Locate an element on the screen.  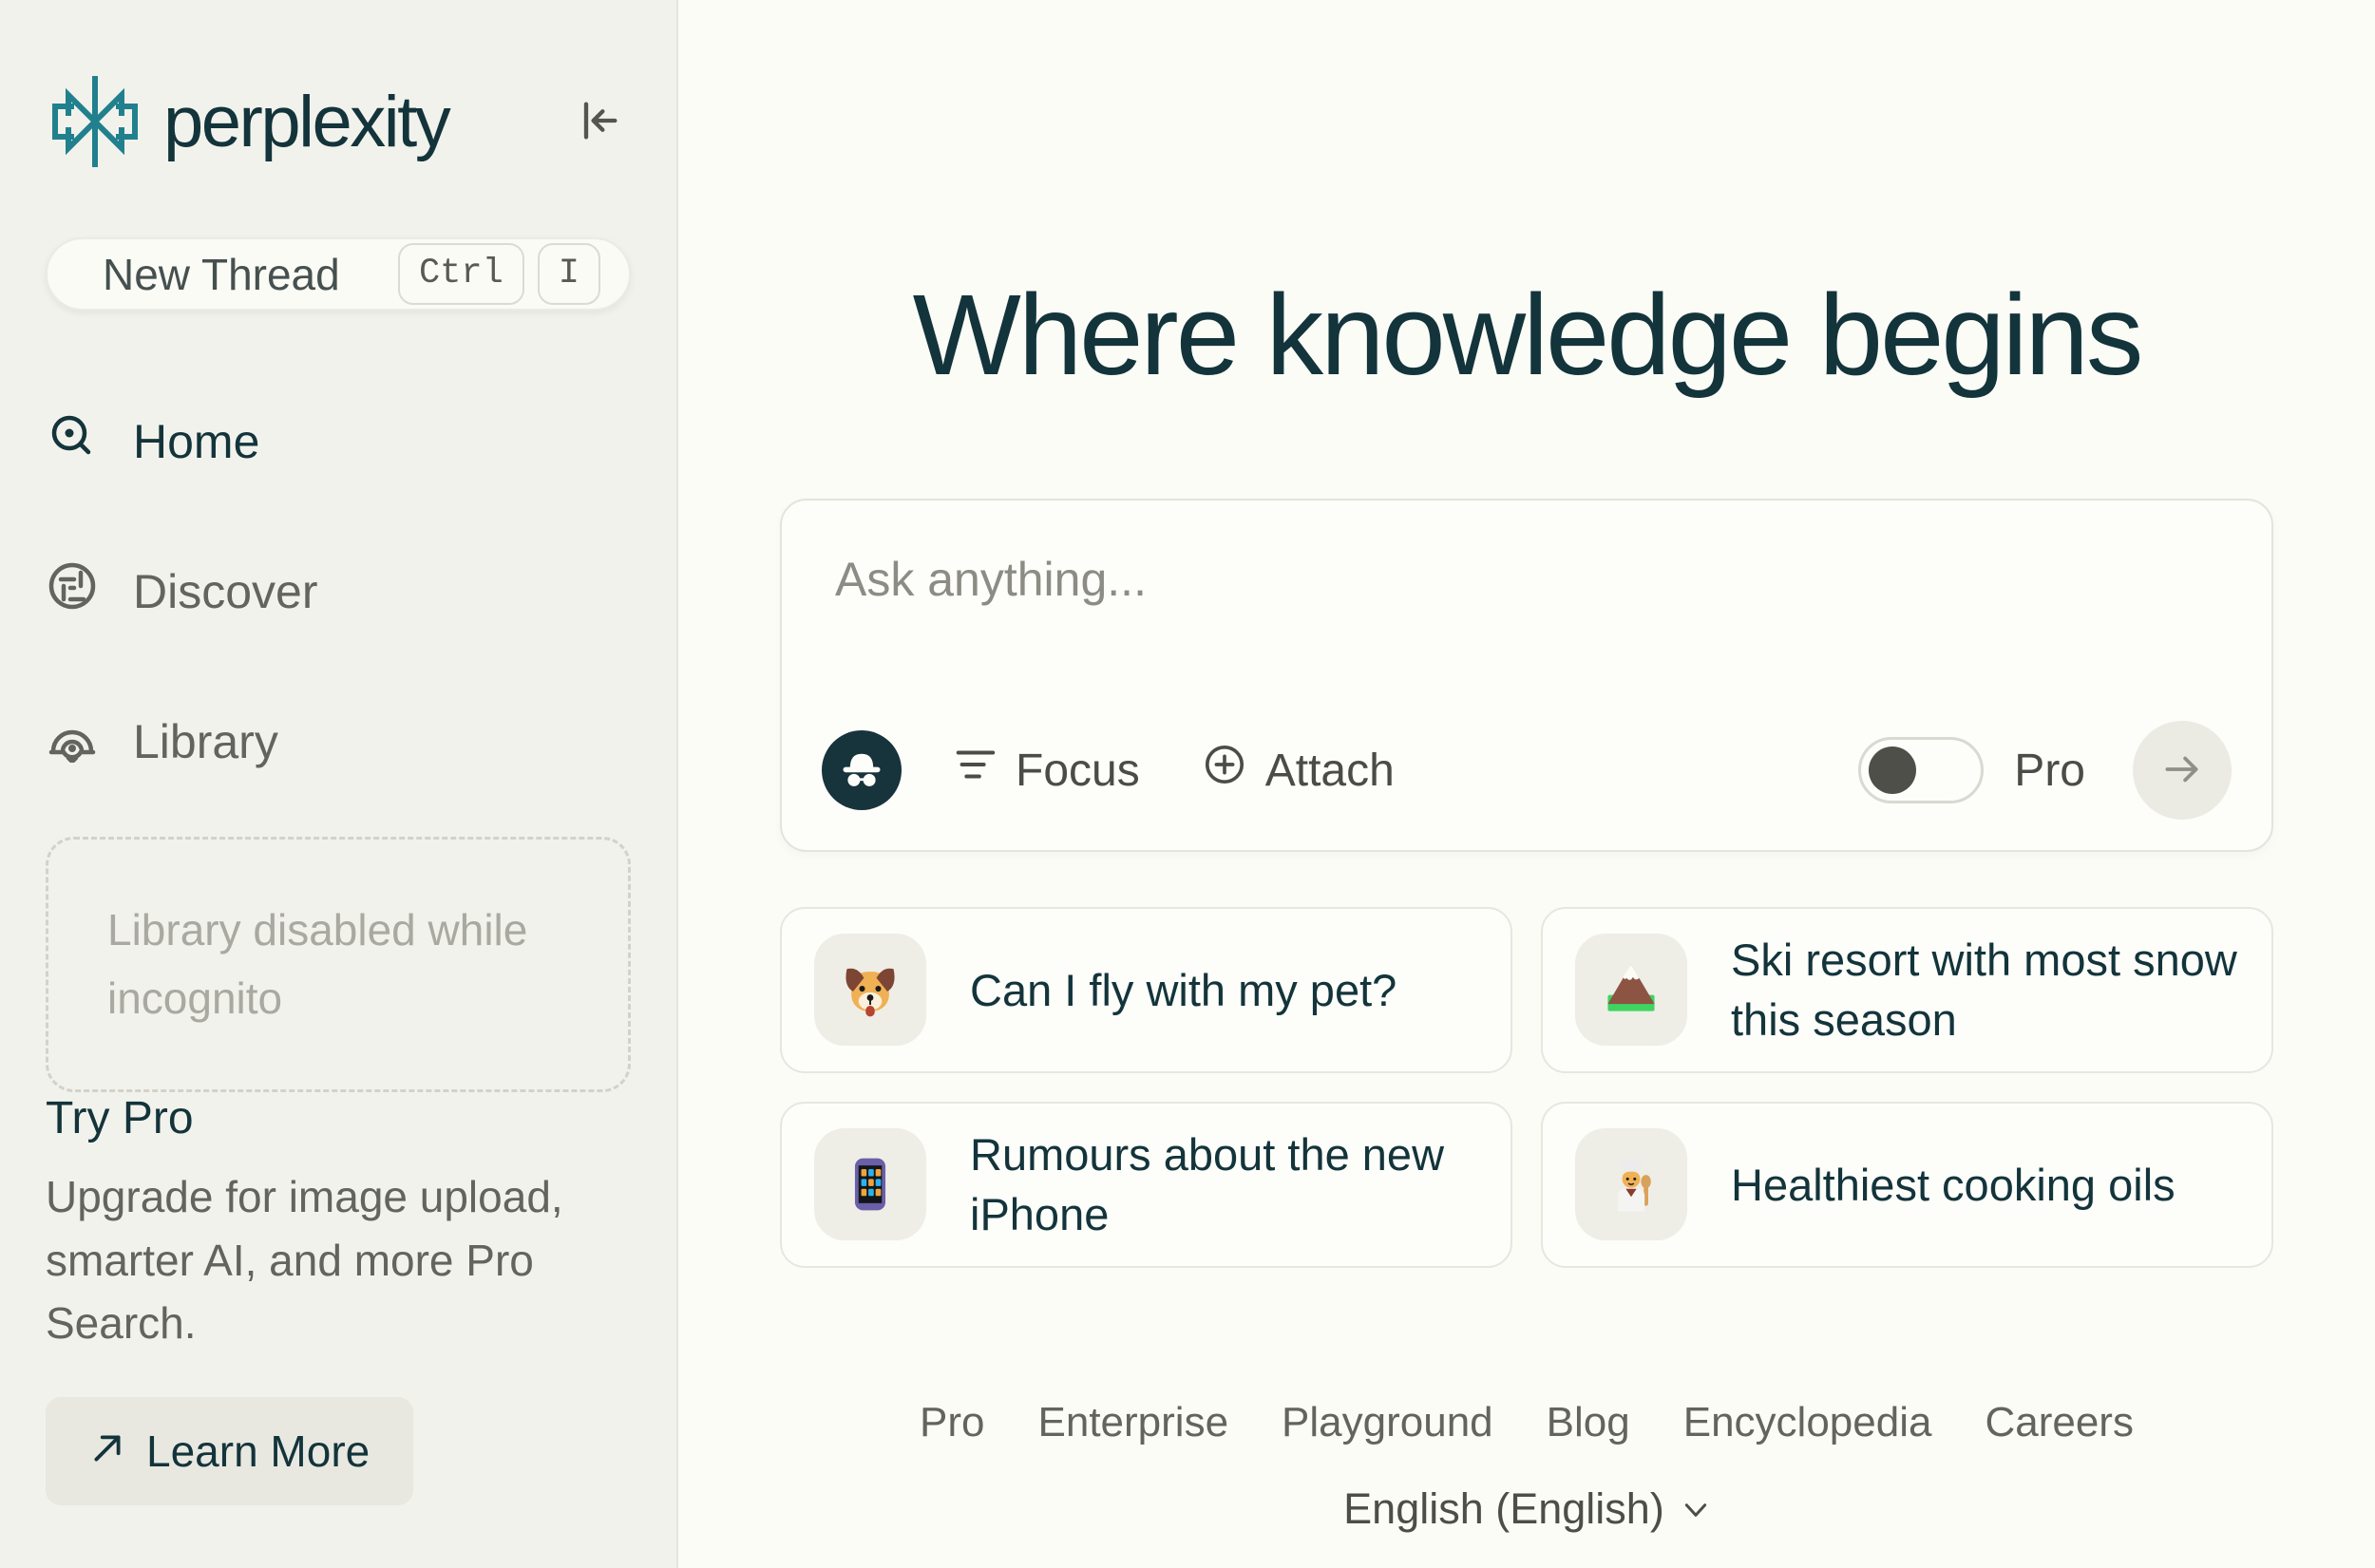
sidebar-item-library: Library is located at coordinates (338, 741).